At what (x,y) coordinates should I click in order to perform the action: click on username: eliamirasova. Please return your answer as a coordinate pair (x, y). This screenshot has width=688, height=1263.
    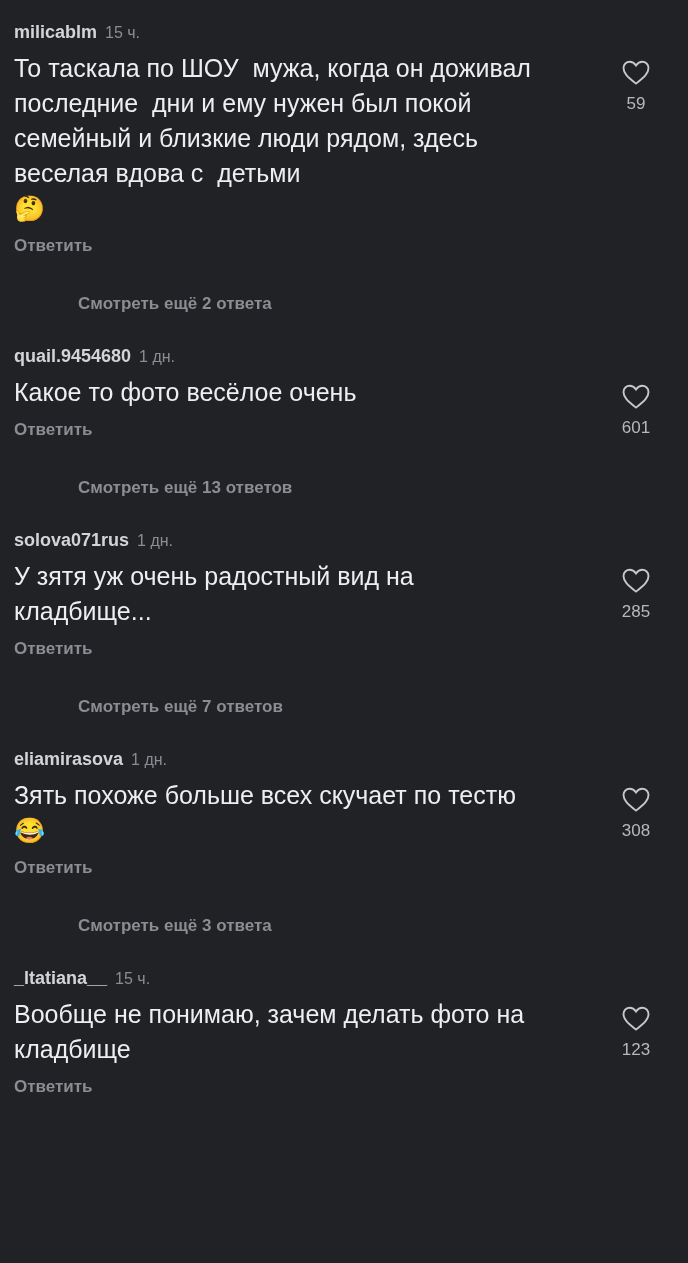
    Looking at the image, I should click on (69, 759).